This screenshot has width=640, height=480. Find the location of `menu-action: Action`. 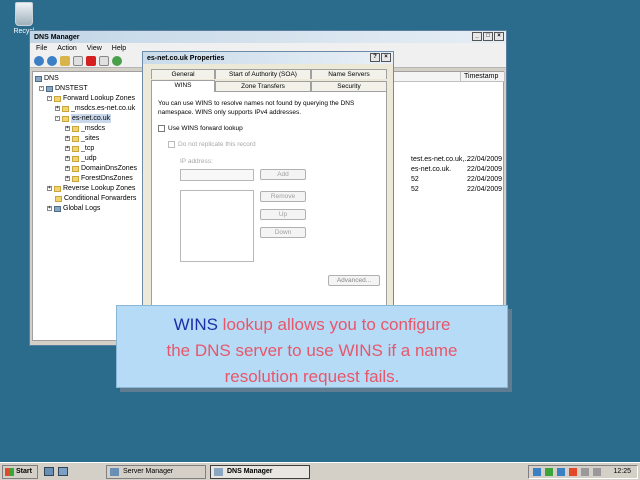

menu-action: Action is located at coordinates (66, 48).